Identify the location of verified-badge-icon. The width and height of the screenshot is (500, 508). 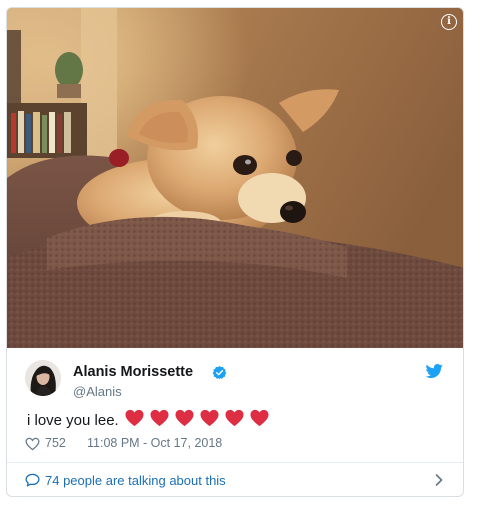
(219, 372).